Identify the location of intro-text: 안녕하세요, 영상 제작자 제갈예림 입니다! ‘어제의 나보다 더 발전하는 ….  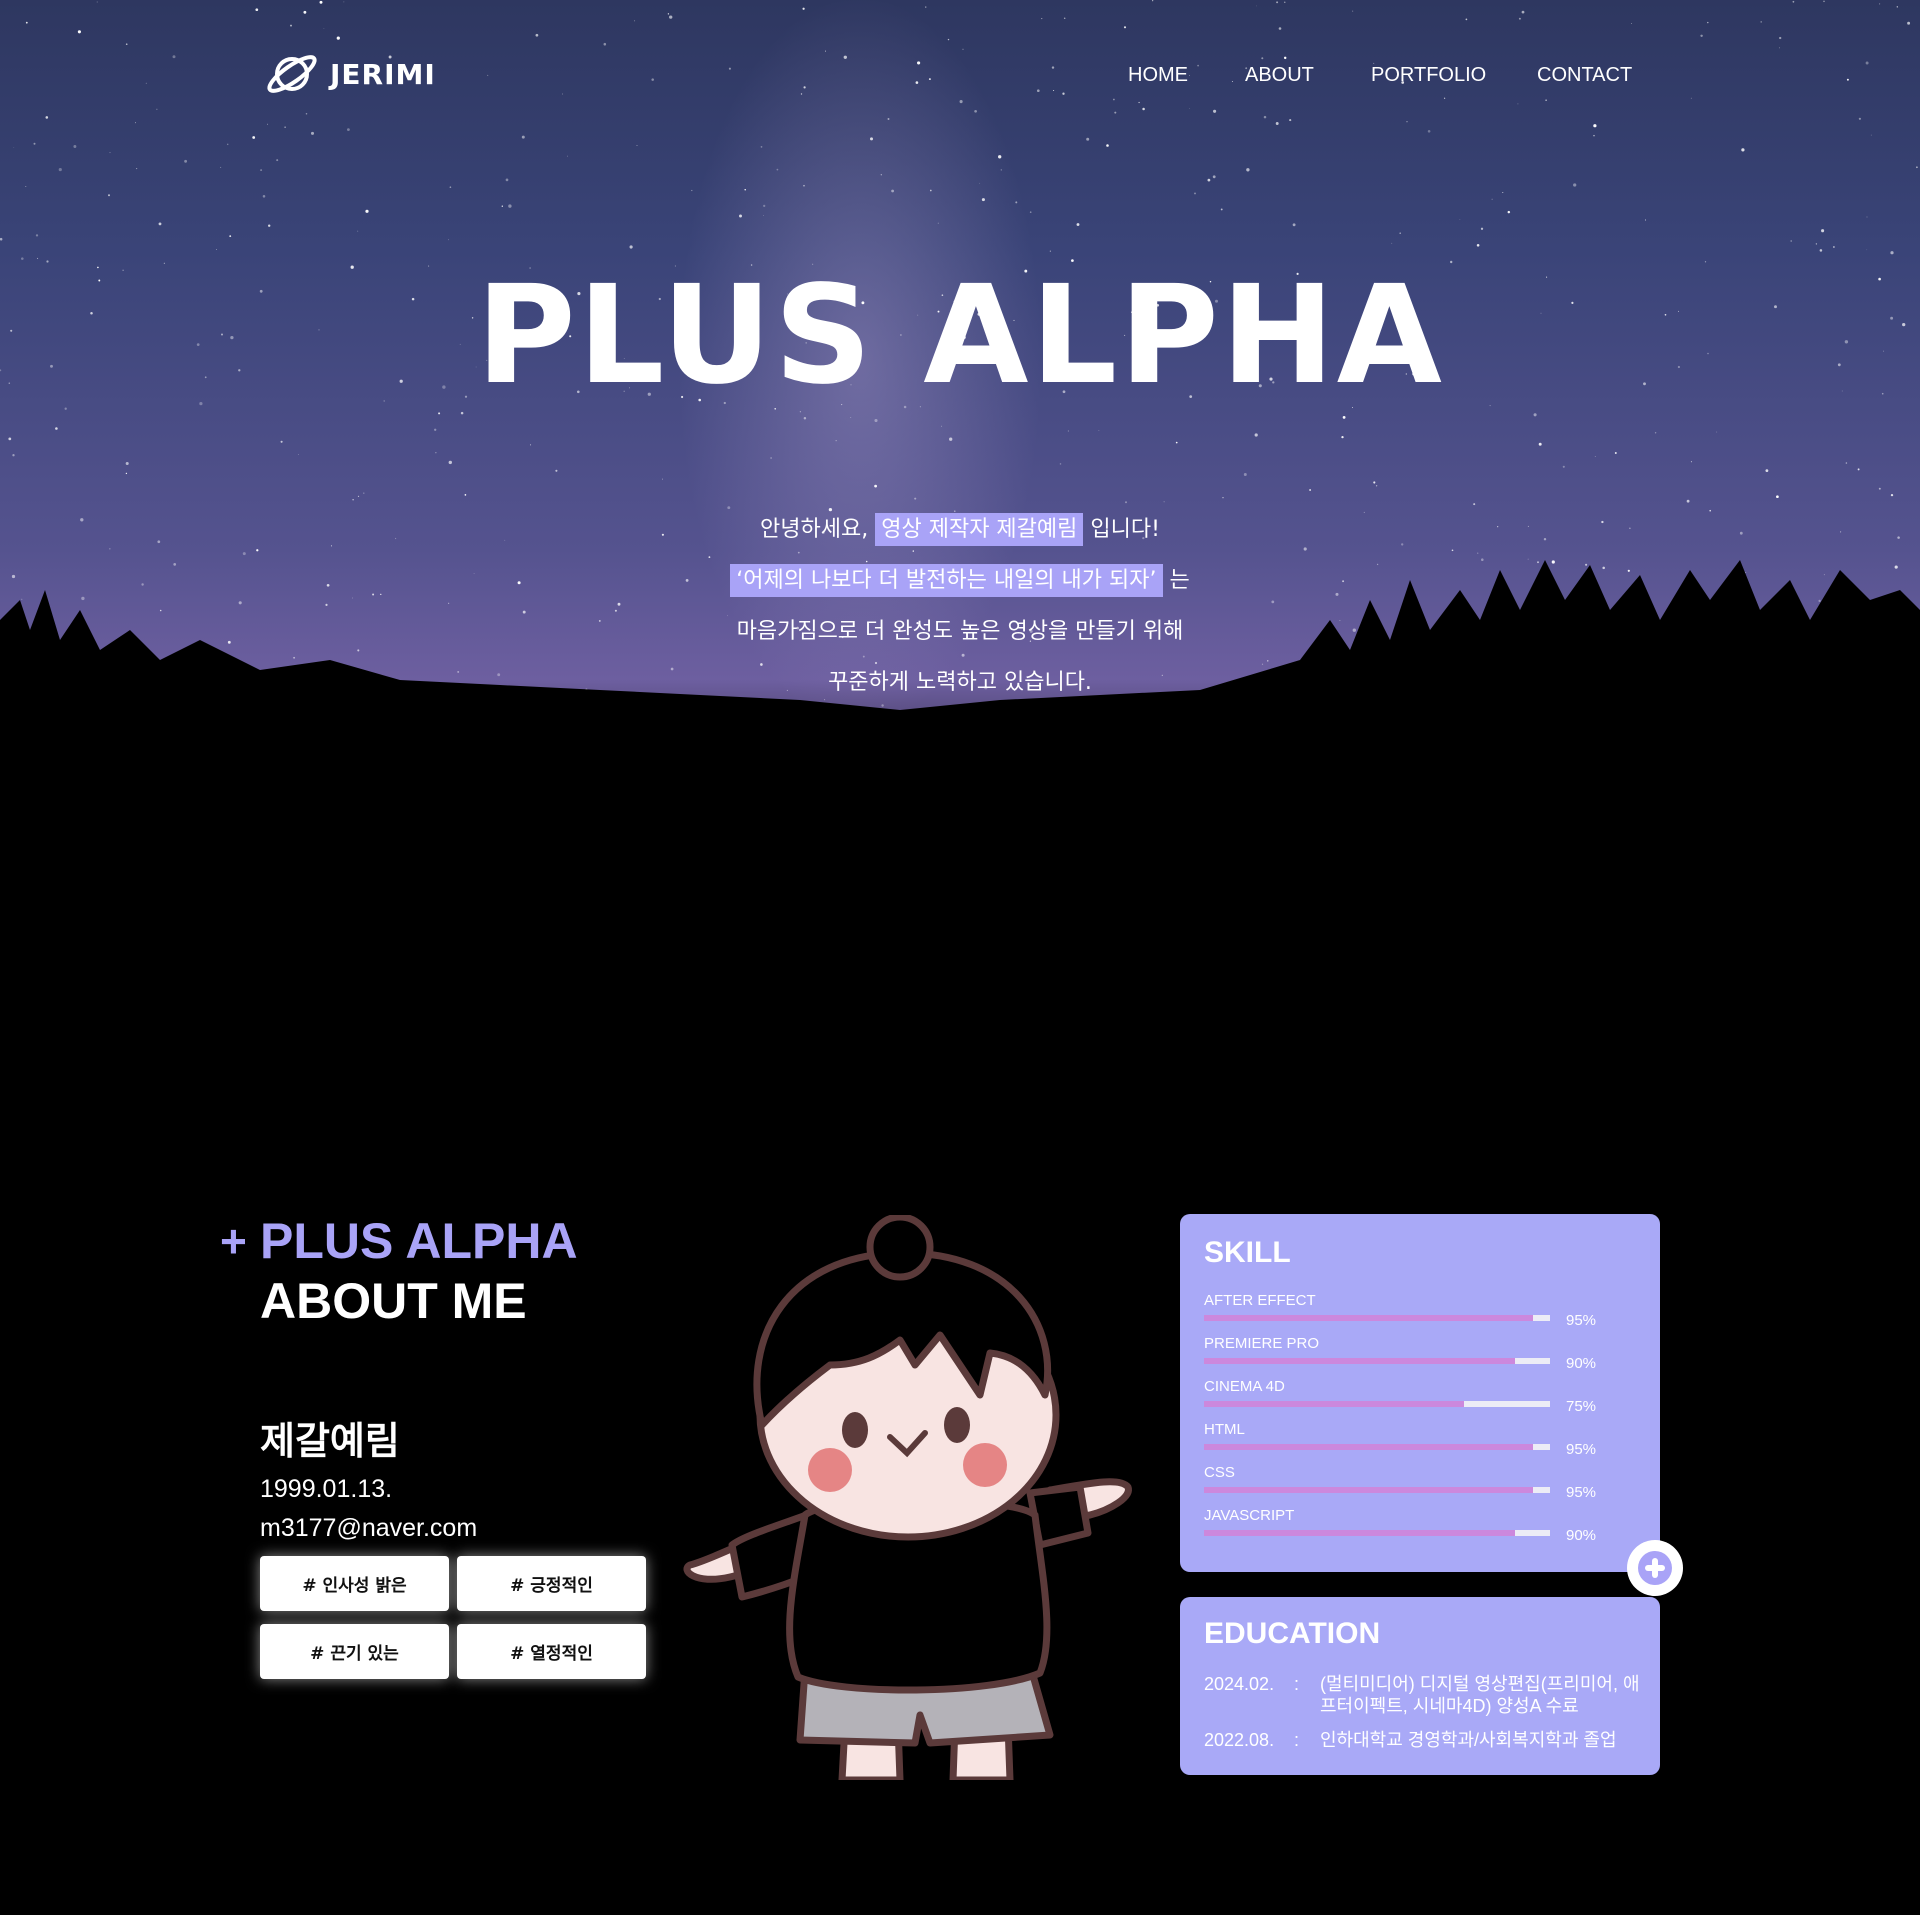
(960, 606).